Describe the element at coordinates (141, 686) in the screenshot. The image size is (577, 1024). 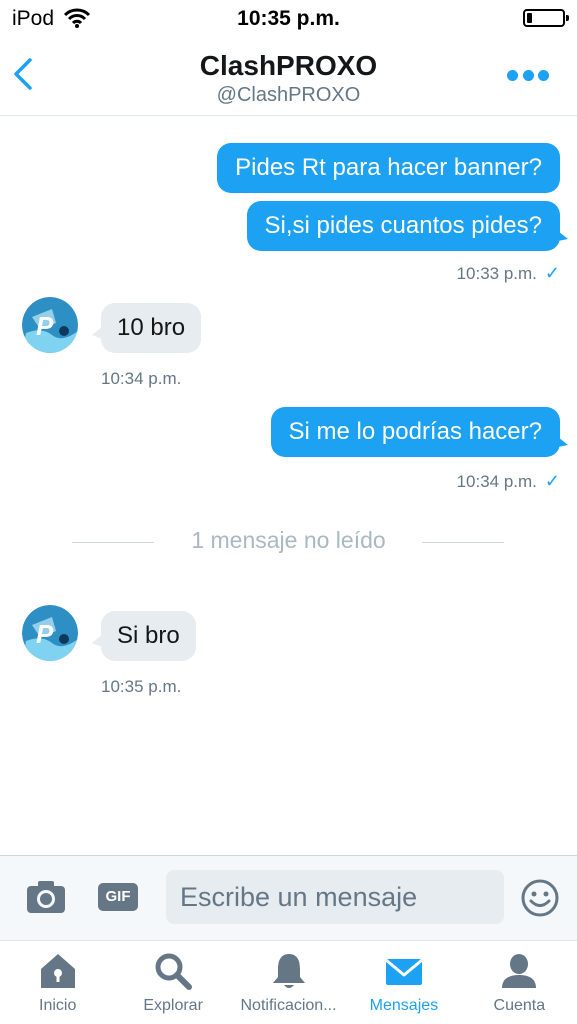
I see `message-timestamp: 10:35 p.m.` at that location.